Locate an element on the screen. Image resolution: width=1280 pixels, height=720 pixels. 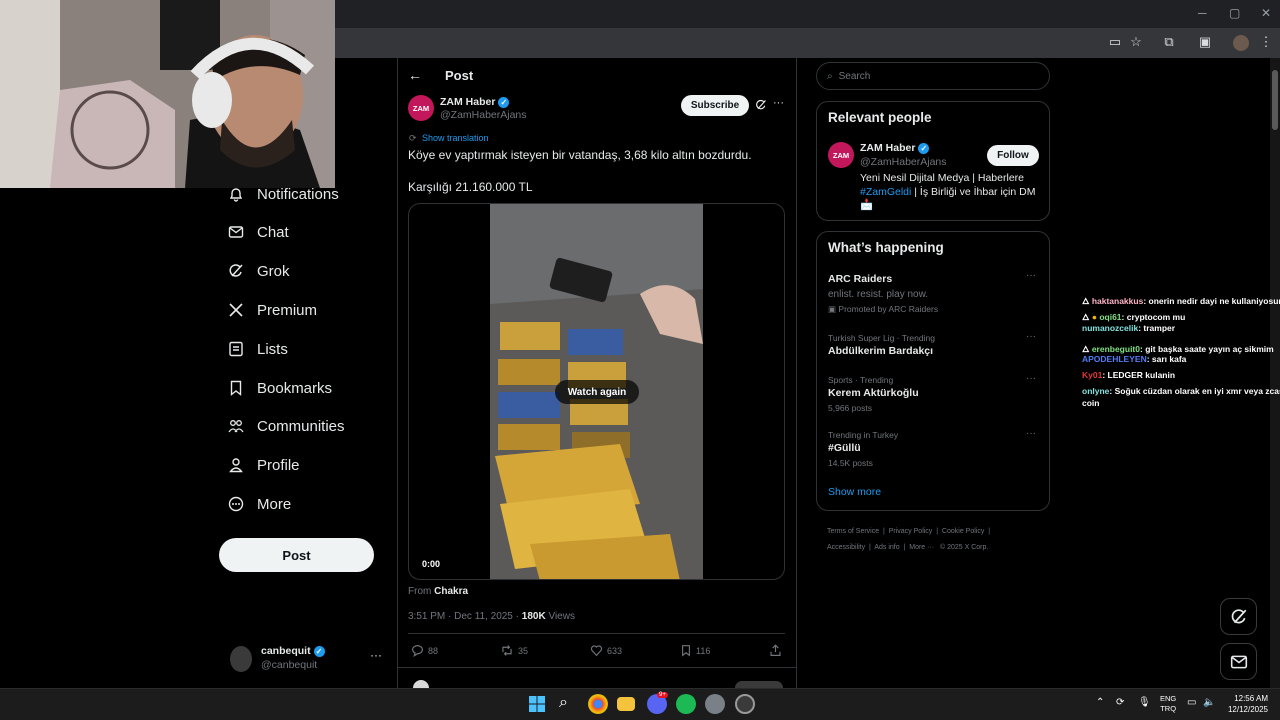
nav-item-bookmarks: Bookmarks is located at coordinates (280, 388).